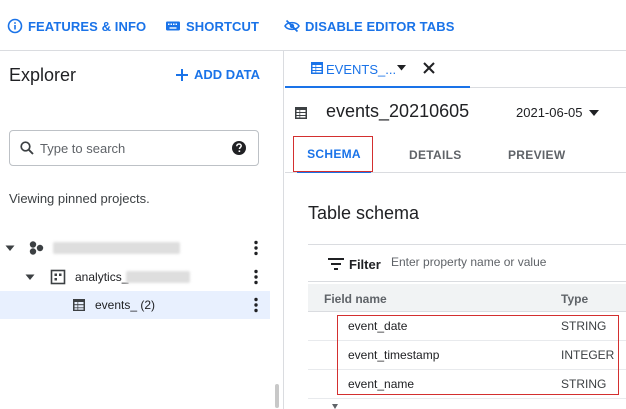 Image resolution: width=626 pixels, height=409 pixels. What do you see at coordinates (223, 26) in the screenshot?
I see `shortcut-label: SHORTCUT` at bounding box center [223, 26].